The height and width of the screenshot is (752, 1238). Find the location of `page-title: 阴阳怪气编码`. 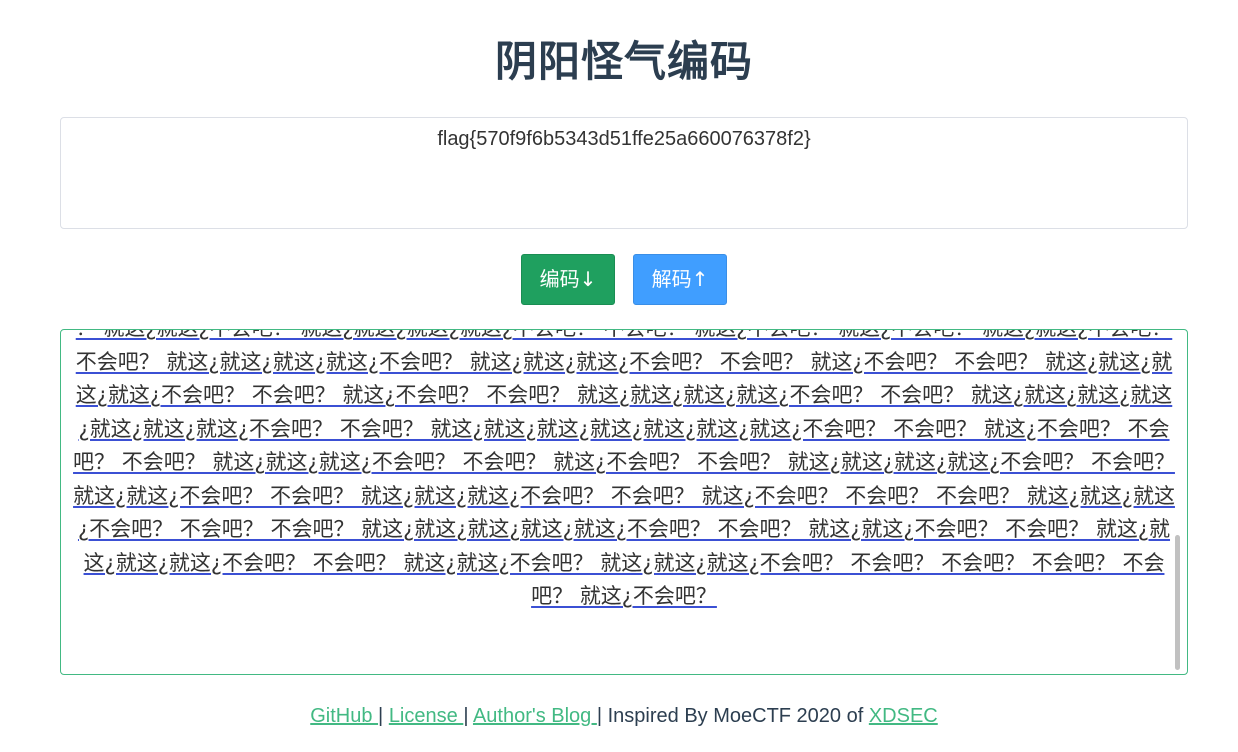

page-title: 阴阳怪气编码 is located at coordinates (623, 61).